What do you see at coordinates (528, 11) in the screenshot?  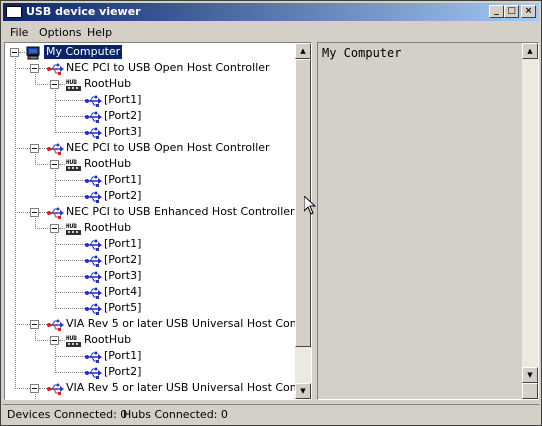 I see `close-button: ×` at bounding box center [528, 11].